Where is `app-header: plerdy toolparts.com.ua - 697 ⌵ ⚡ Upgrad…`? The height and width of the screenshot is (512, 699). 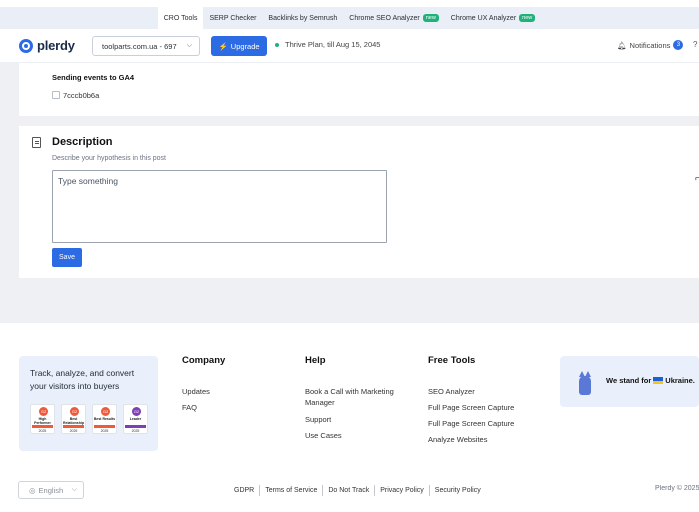 app-header: plerdy toolparts.com.ua - 697 ⌵ ⚡ Upgrad… is located at coordinates (349, 46).